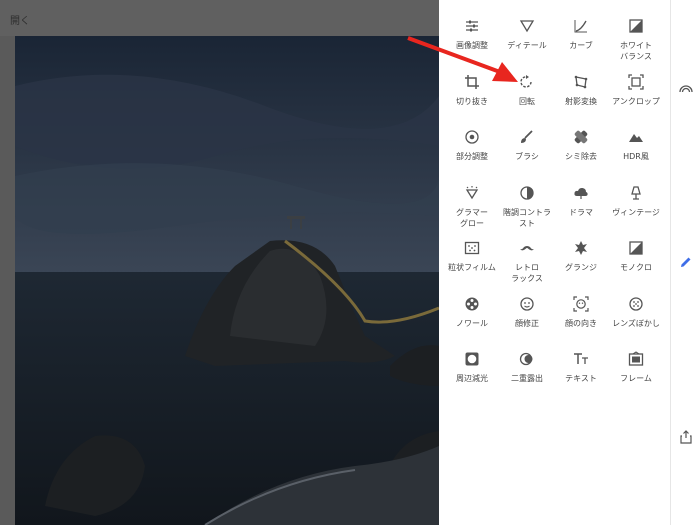  I want to click on tool-frame: フレーム, so click(636, 367).